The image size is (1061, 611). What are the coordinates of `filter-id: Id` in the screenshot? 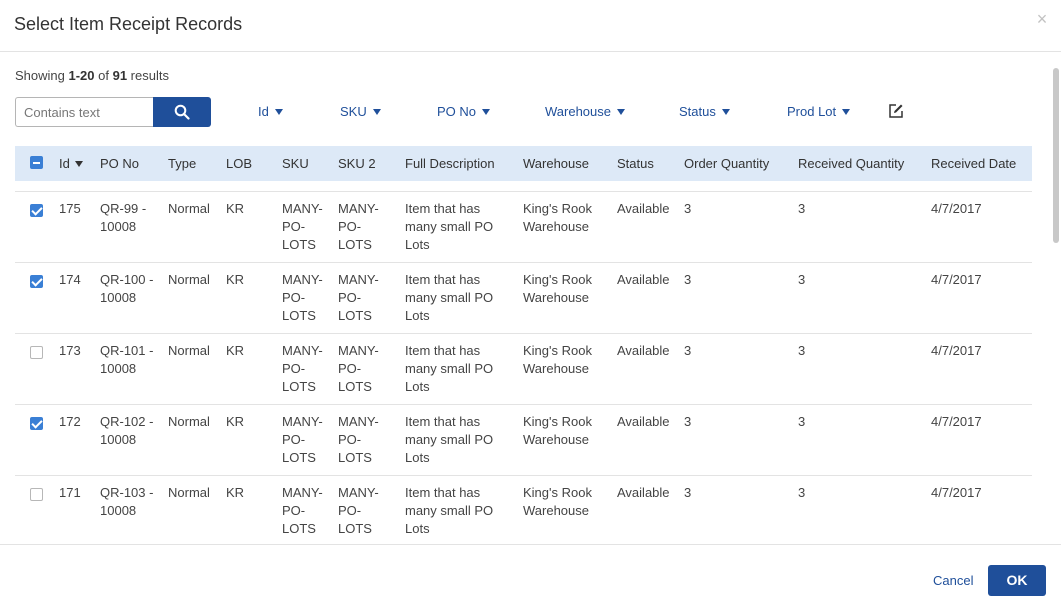 It's located at (270, 111).